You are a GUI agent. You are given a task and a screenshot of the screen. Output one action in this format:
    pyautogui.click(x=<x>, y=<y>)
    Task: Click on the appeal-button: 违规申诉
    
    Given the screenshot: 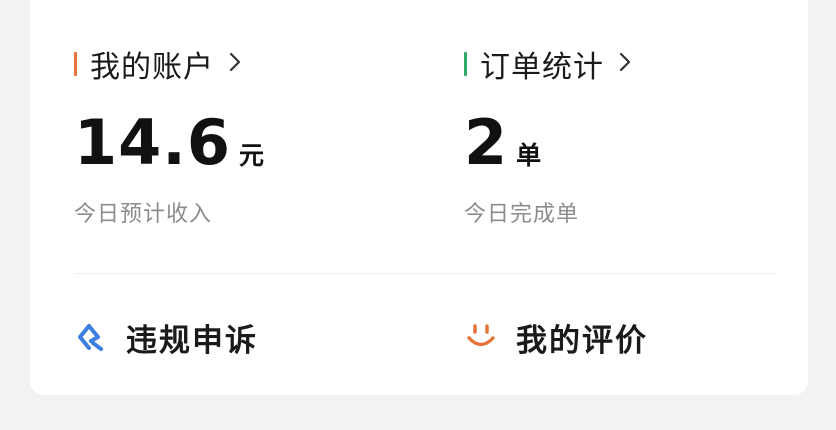 What is the action you would take?
    pyautogui.click(x=166, y=337)
    